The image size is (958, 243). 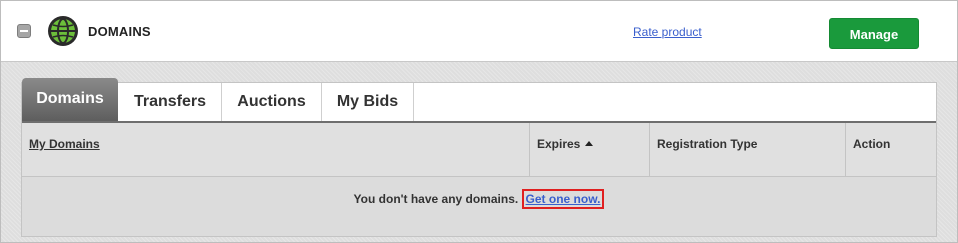 I want to click on get-one-now-link: Get one now., so click(x=563, y=199).